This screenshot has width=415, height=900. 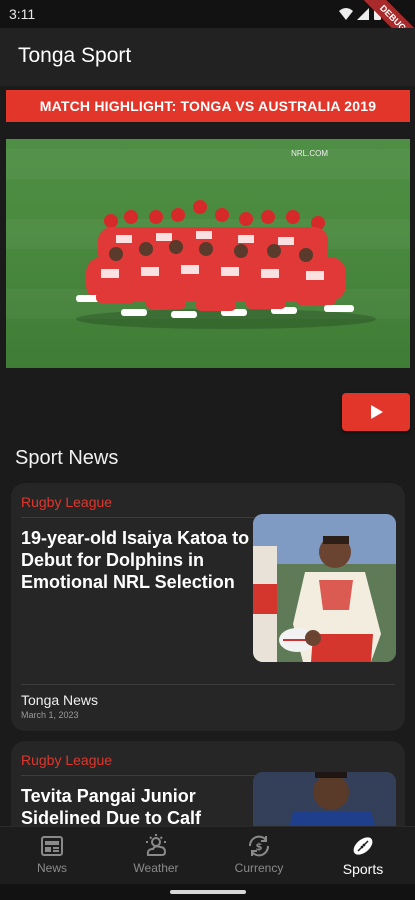 I want to click on nav-item-currency: $ Currency, so click(x=259, y=854).